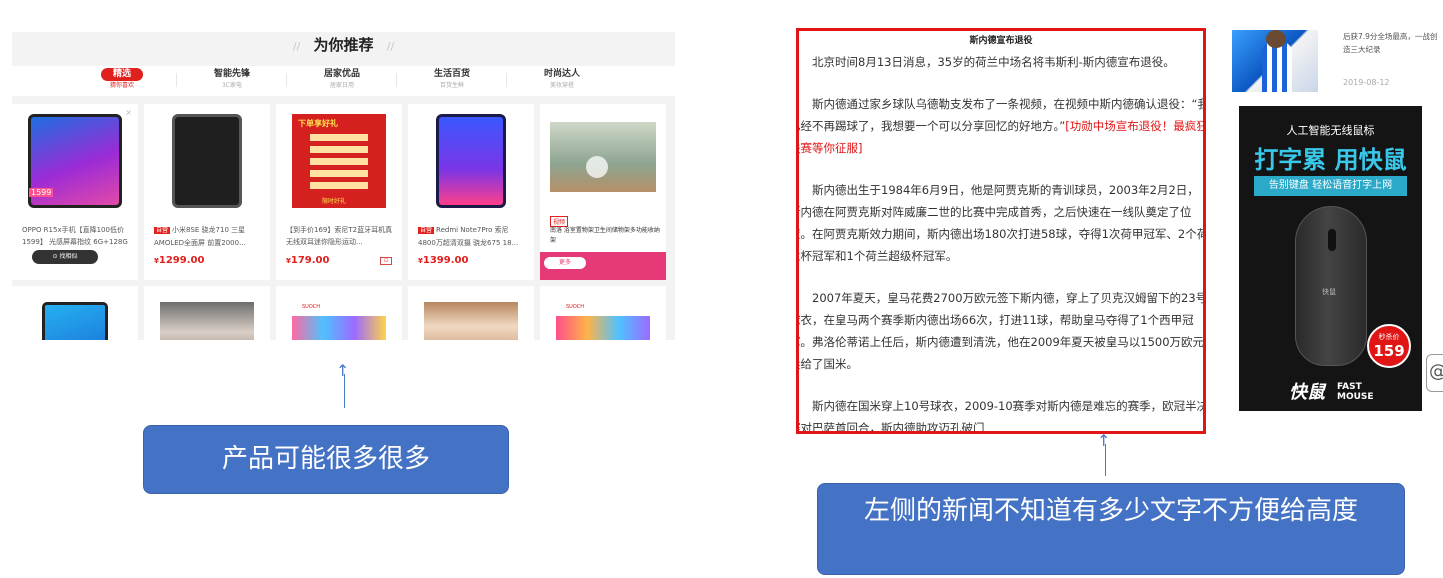 This screenshot has width=1443, height=578. What do you see at coordinates (1366, 82) in the screenshot?
I see `sidebar-news-date: 2019-08-12` at bounding box center [1366, 82].